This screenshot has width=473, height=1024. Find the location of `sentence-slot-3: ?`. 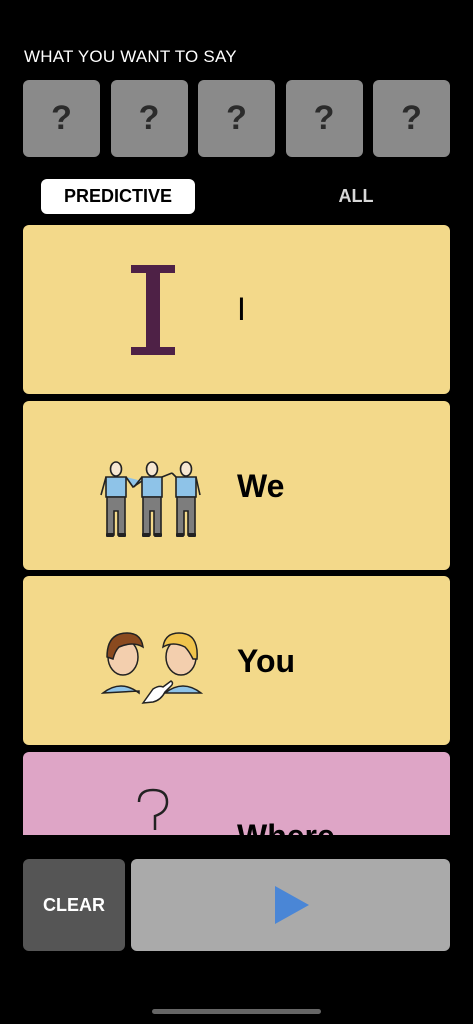

sentence-slot-3: ? is located at coordinates (236, 118).